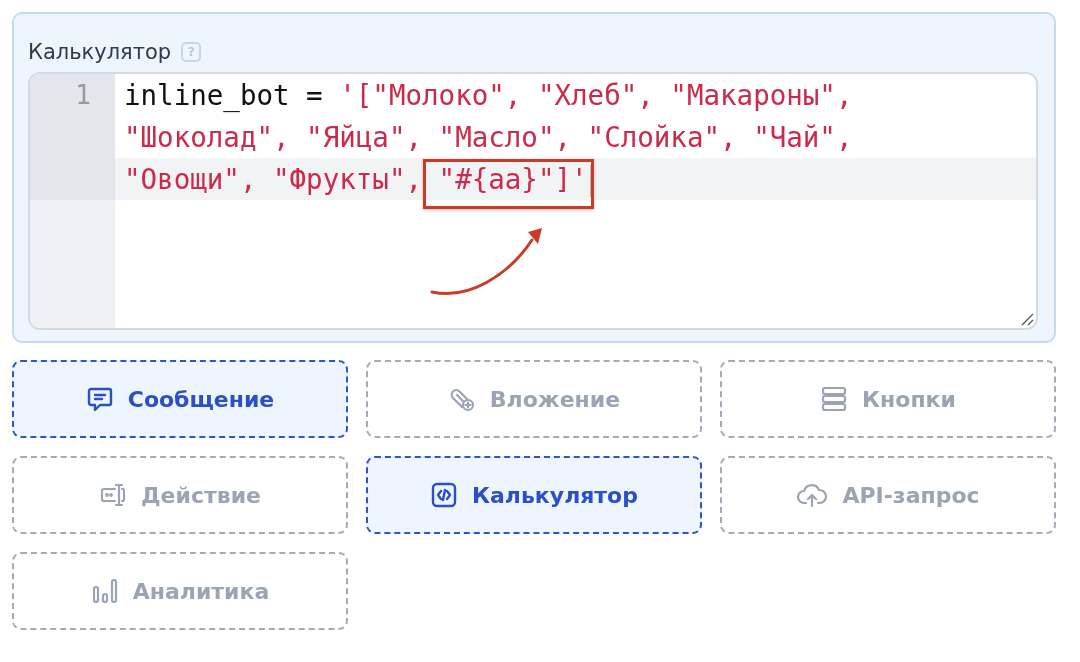  Describe the element at coordinates (888, 399) in the screenshot. I see `block-type-button: Кнопки` at that location.